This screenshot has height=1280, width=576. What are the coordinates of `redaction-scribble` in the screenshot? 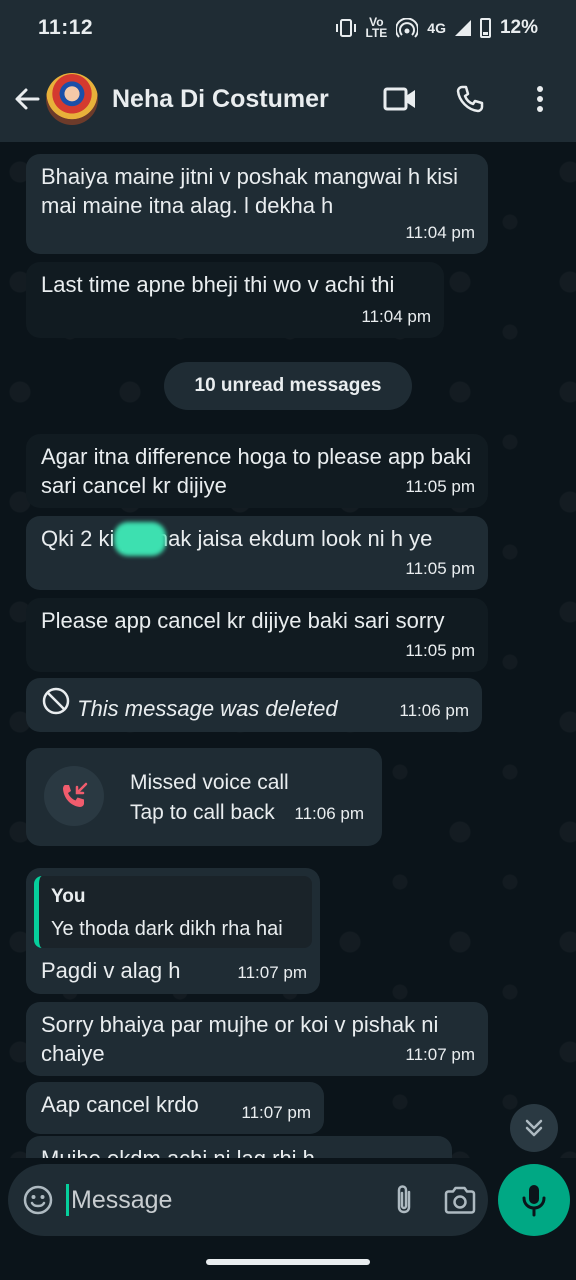 It's located at (140, 539).